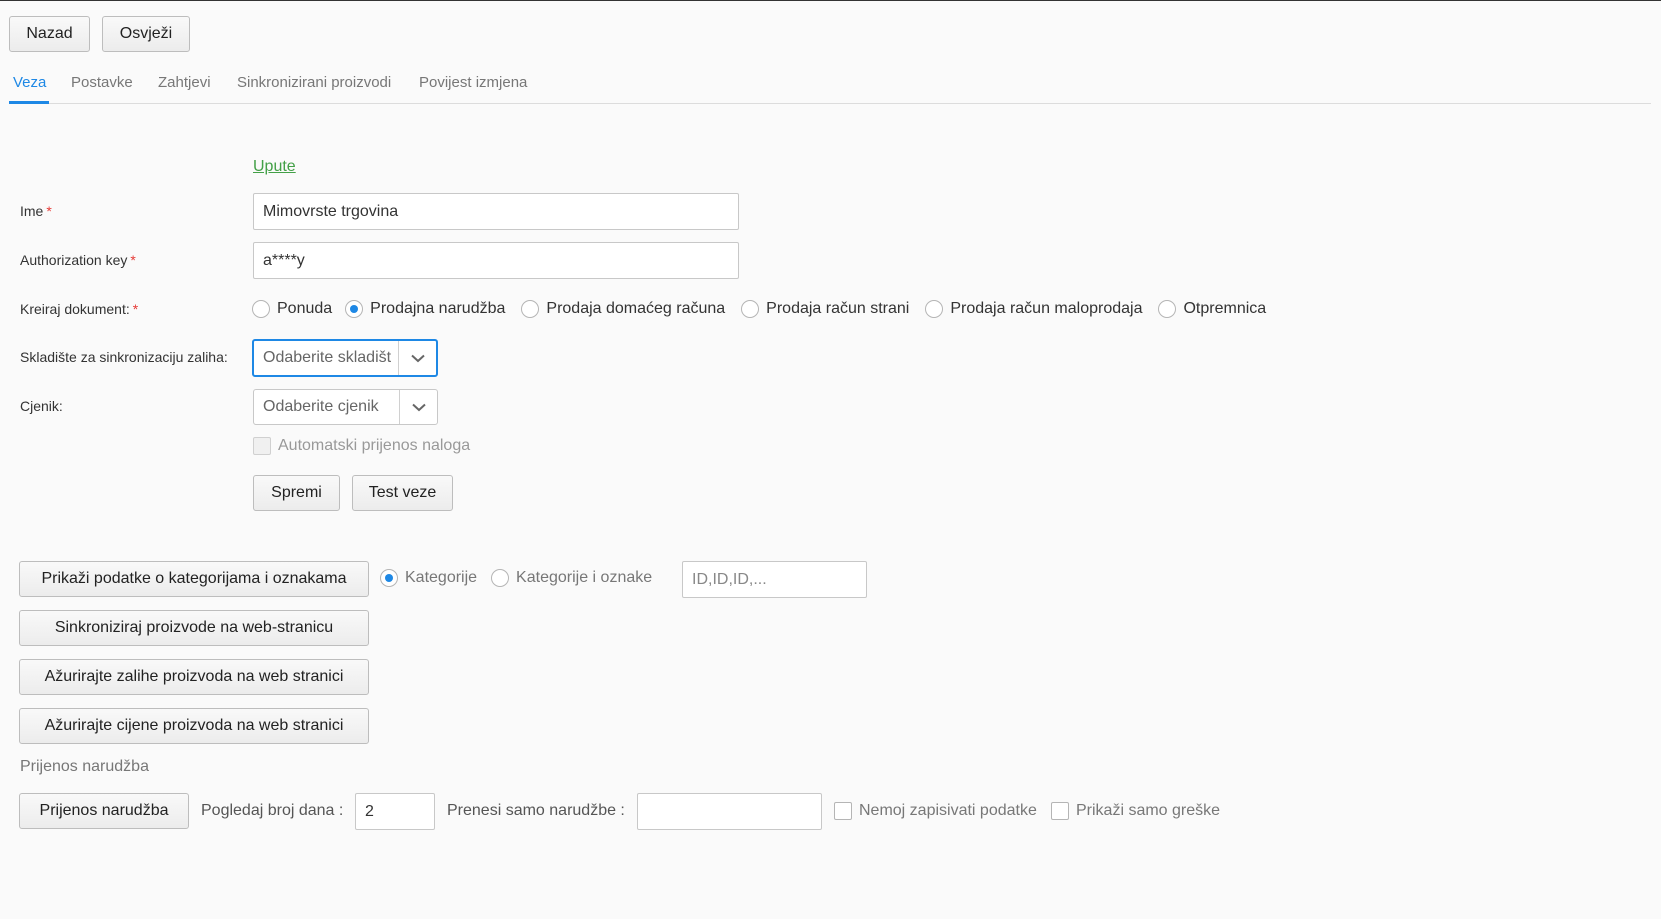 Image resolution: width=1661 pixels, height=919 pixels. What do you see at coordinates (102, 82) in the screenshot?
I see `tab-postavke: Postavke` at bounding box center [102, 82].